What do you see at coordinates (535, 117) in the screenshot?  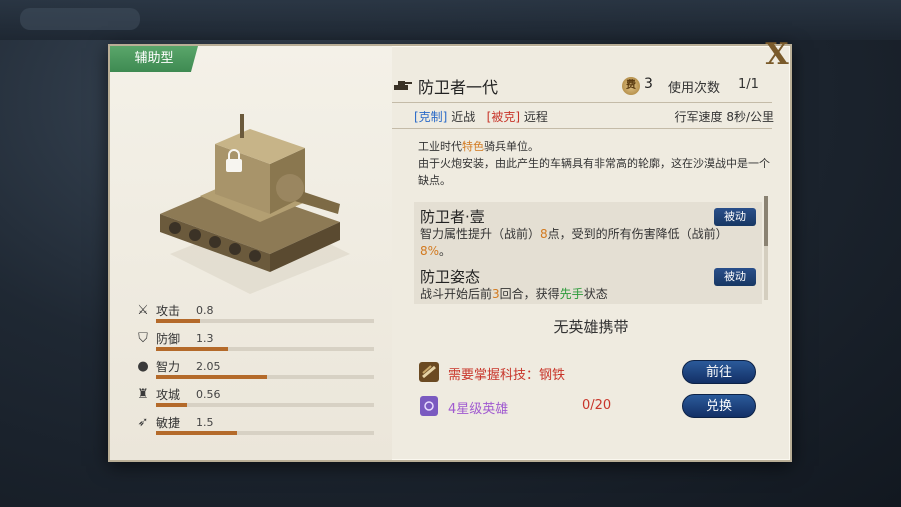 I see `countered-value: 远程` at bounding box center [535, 117].